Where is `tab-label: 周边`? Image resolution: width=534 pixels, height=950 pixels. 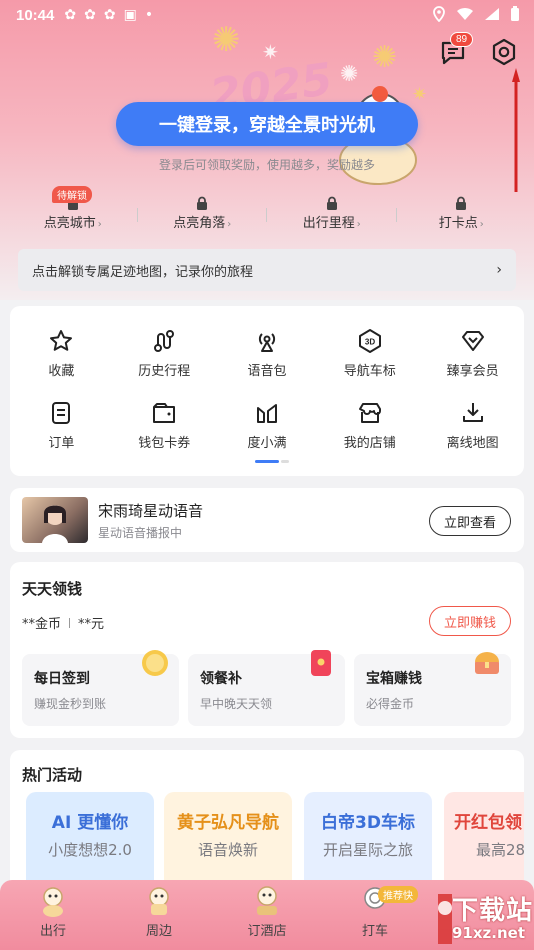
tab-label: 周边 is located at coordinates (158, 931).